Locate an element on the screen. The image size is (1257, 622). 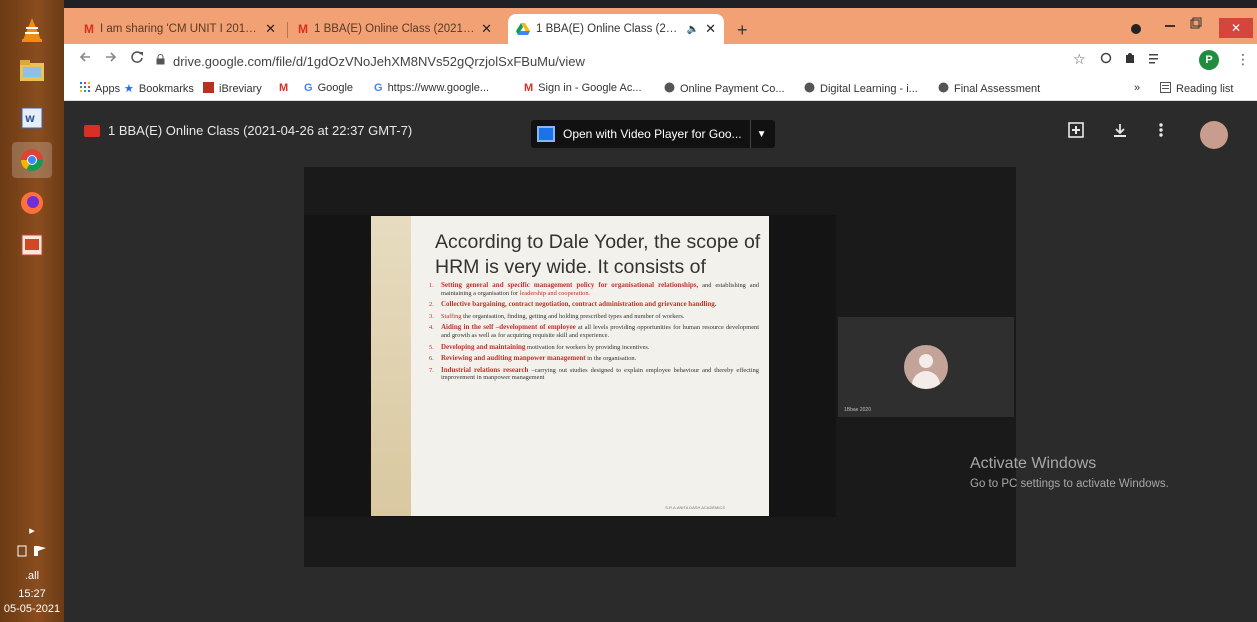
slide-decor-strip is located at coordinates (391, 366).